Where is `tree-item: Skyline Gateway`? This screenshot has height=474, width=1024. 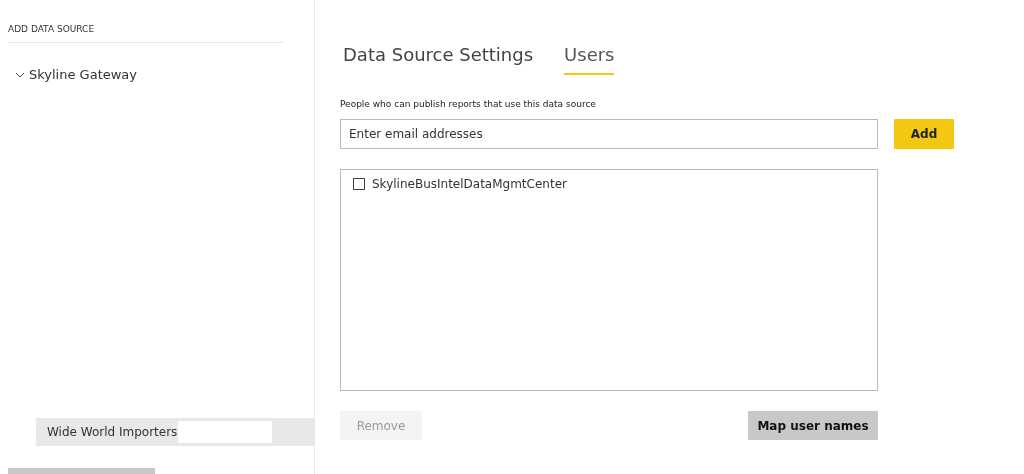 tree-item: Skyline Gateway is located at coordinates (83, 74).